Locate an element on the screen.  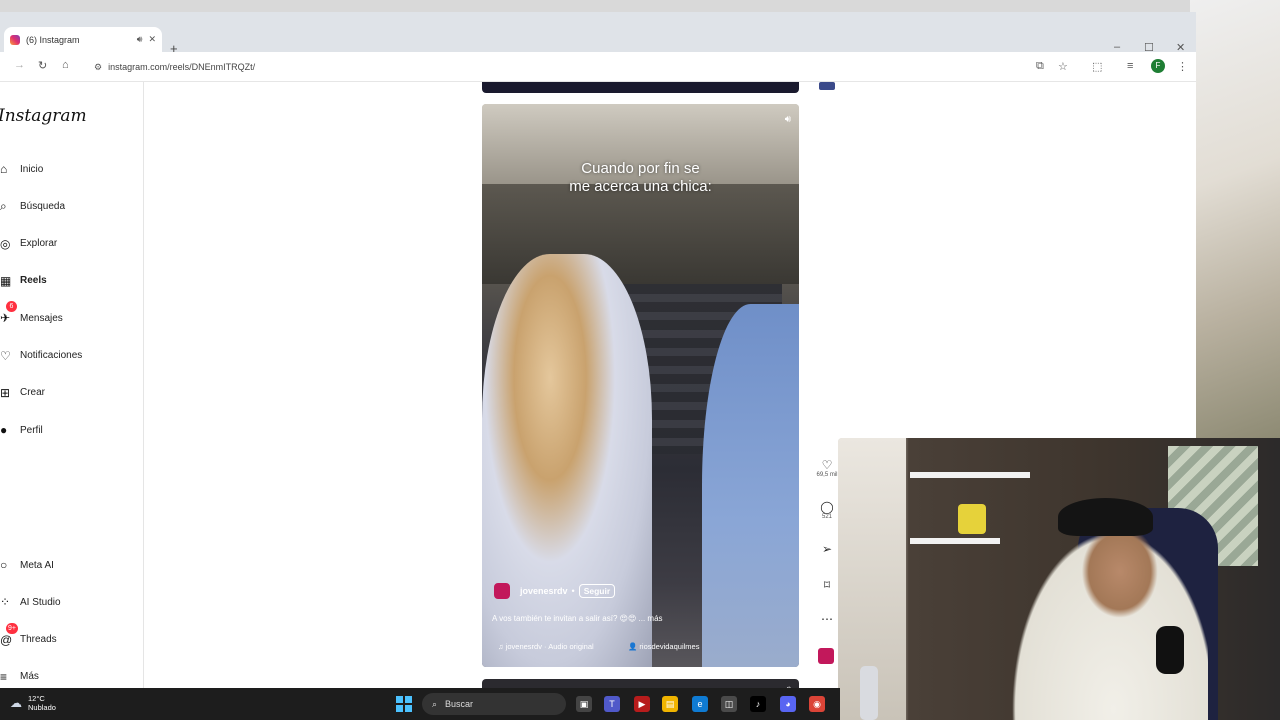
reel-collaborator-link: 👤 riosdevidaquilmes is located at coordinates (663, 646).